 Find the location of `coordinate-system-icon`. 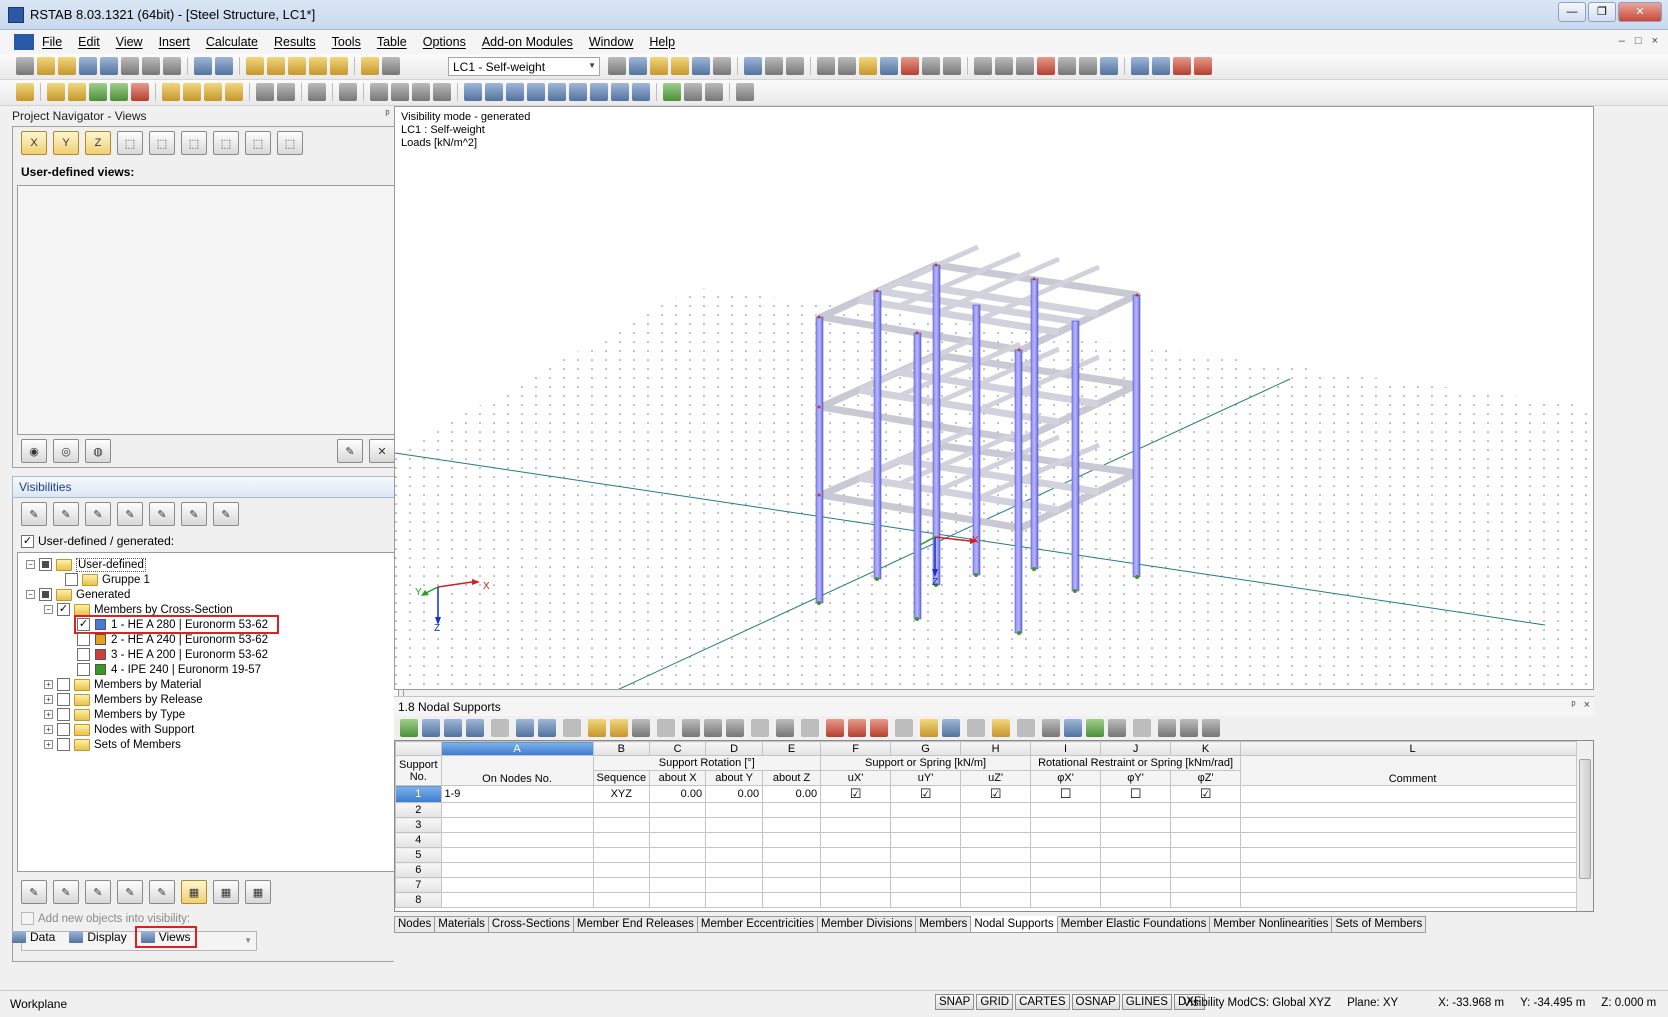

coordinate-system-icon is located at coordinates (348, 92).